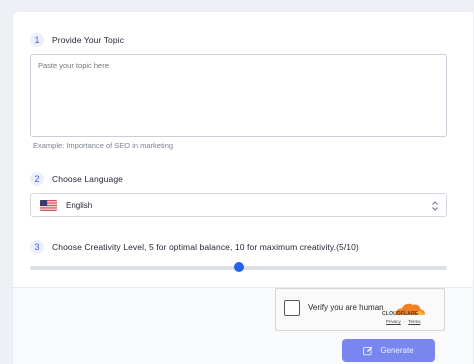  Describe the element at coordinates (37, 247) in the screenshot. I see `step-number: 3` at that location.